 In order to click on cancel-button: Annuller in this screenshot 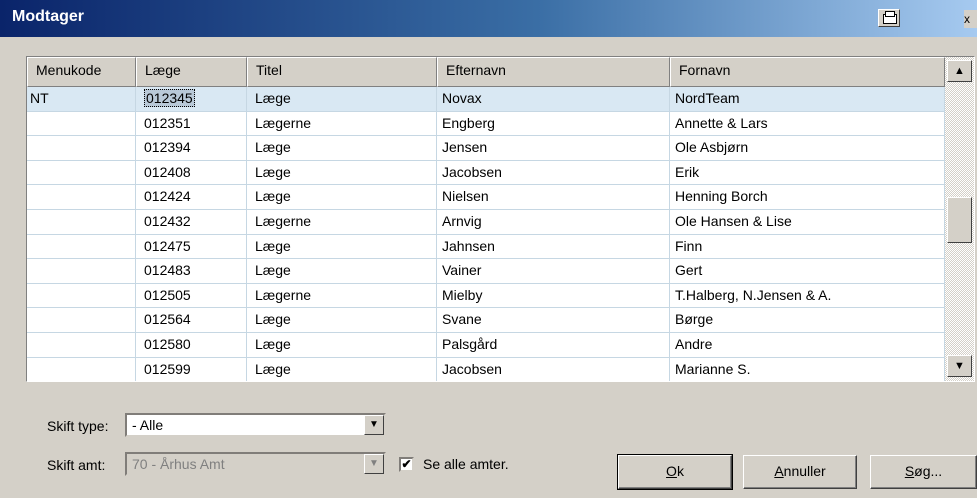, I will do `click(800, 472)`.